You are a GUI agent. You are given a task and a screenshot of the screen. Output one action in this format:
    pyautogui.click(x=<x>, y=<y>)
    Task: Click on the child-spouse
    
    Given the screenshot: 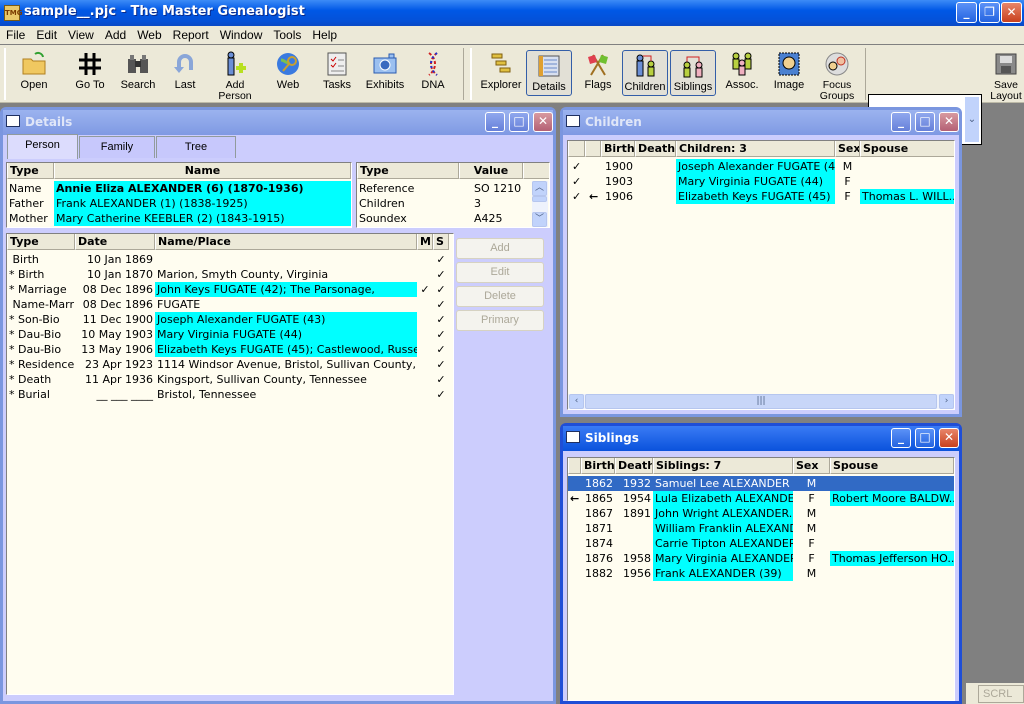 What is the action you would take?
    pyautogui.click(x=907, y=181)
    